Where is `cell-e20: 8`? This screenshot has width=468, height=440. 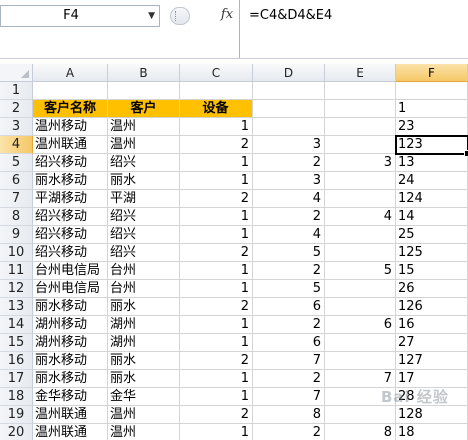
cell-e20: 8 is located at coordinates (360, 432).